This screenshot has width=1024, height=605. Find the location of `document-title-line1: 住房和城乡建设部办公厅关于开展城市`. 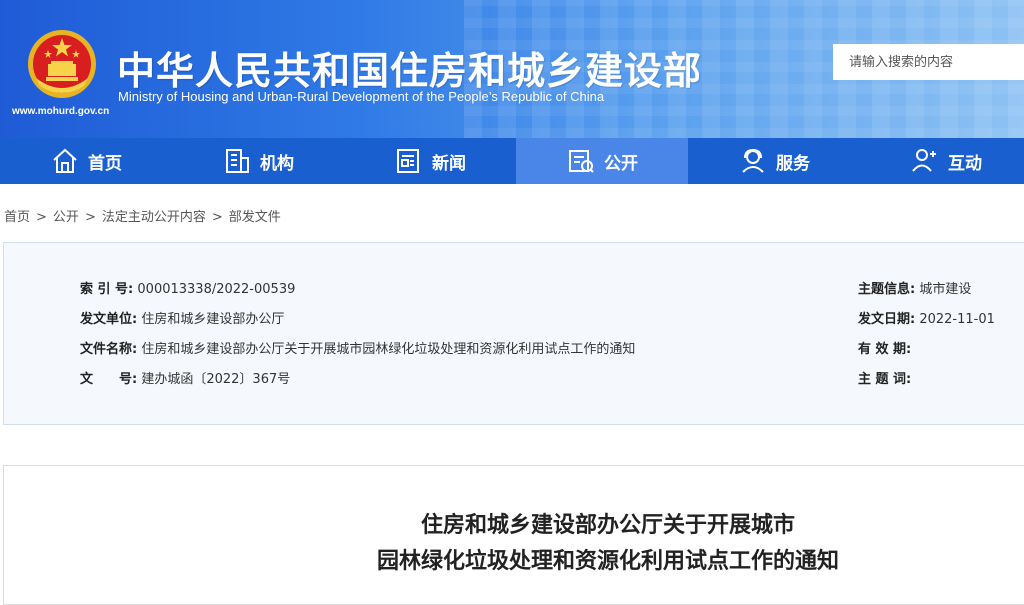

document-title-line1: 住房和城乡建设部办公厅关于开展城市 is located at coordinates (607, 525).